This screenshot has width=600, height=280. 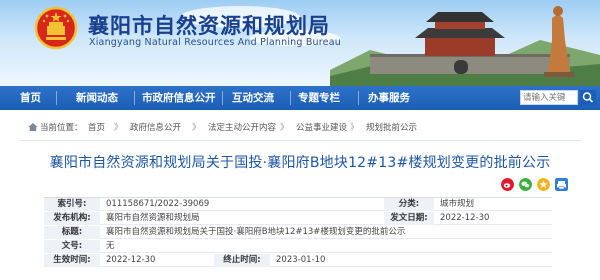 What do you see at coordinates (298, 218) in the screenshot?
I see `table-row: 发布机构: 襄阳市自然资源和规划局 发文日期: 2022-12-30` at bounding box center [298, 218].